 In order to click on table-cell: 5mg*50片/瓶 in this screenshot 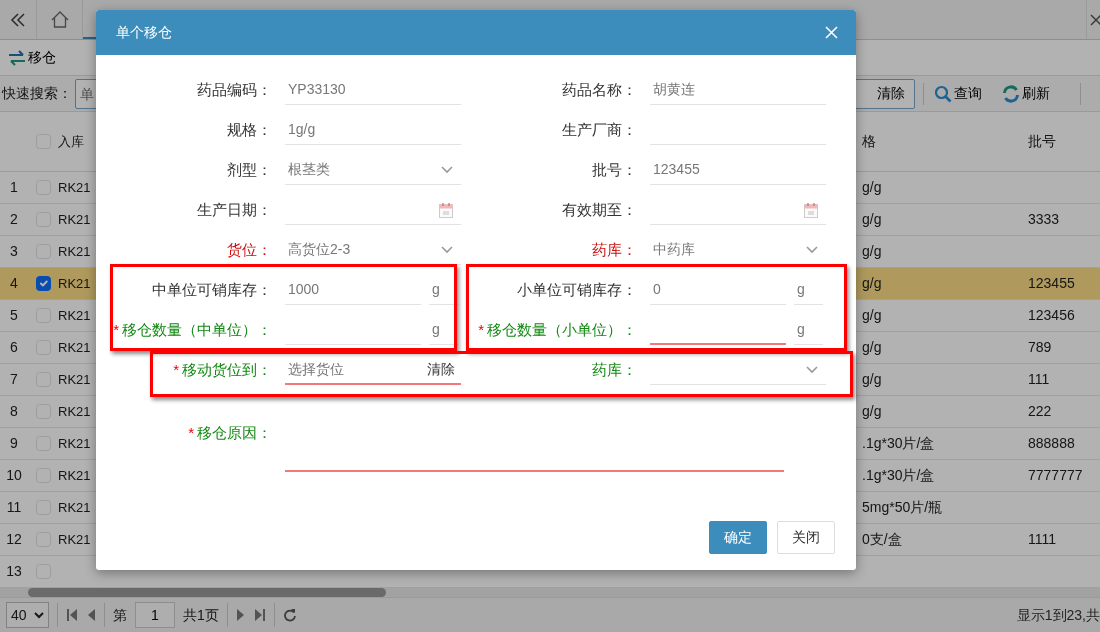, I will do `click(902, 507)`.